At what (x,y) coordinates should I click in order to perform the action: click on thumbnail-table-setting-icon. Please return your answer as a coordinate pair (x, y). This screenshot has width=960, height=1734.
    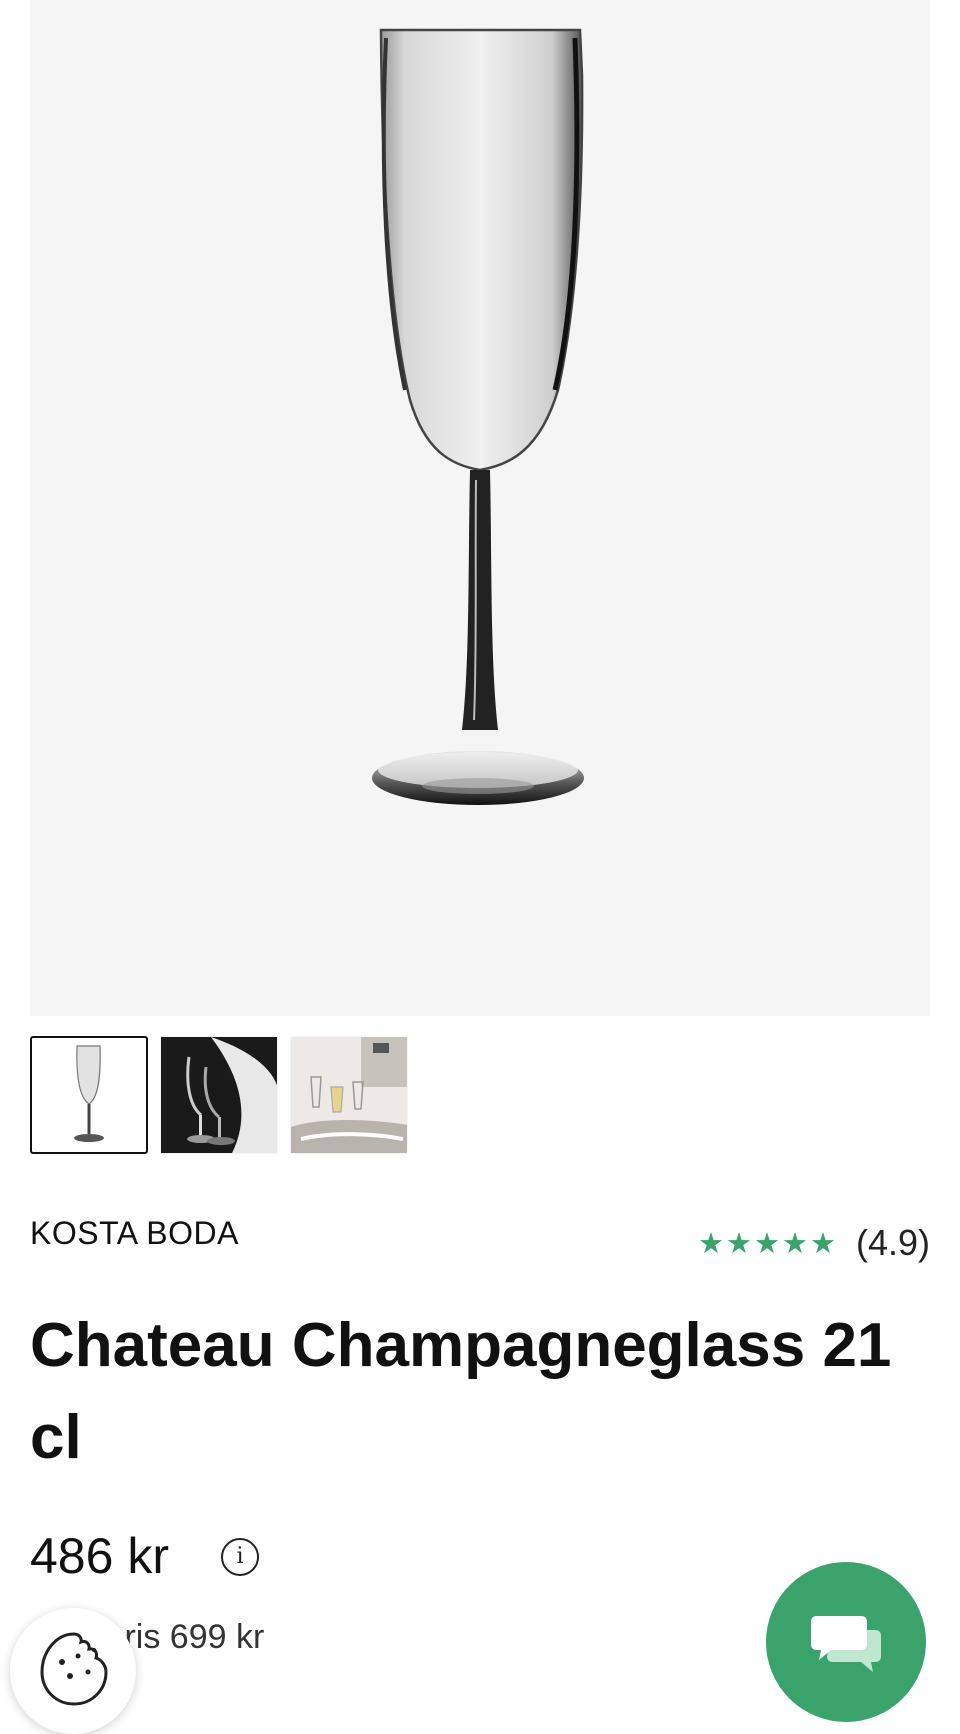
    Looking at the image, I should click on (349, 1095).